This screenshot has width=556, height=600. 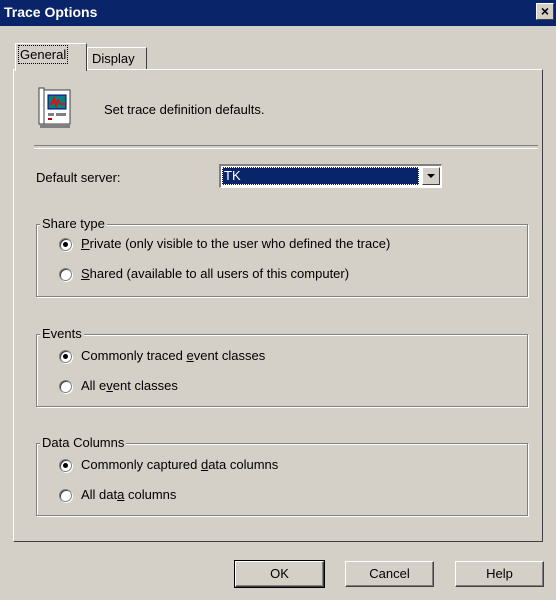 I want to click on tab-general-label: General, so click(x=43, y=54).